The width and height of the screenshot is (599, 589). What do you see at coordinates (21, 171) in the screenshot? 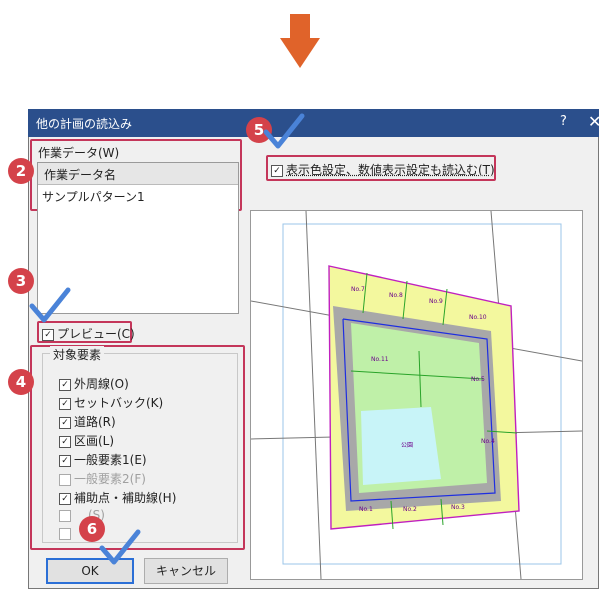
I see `callout-badge: 2` at bounding box center [21, 171].